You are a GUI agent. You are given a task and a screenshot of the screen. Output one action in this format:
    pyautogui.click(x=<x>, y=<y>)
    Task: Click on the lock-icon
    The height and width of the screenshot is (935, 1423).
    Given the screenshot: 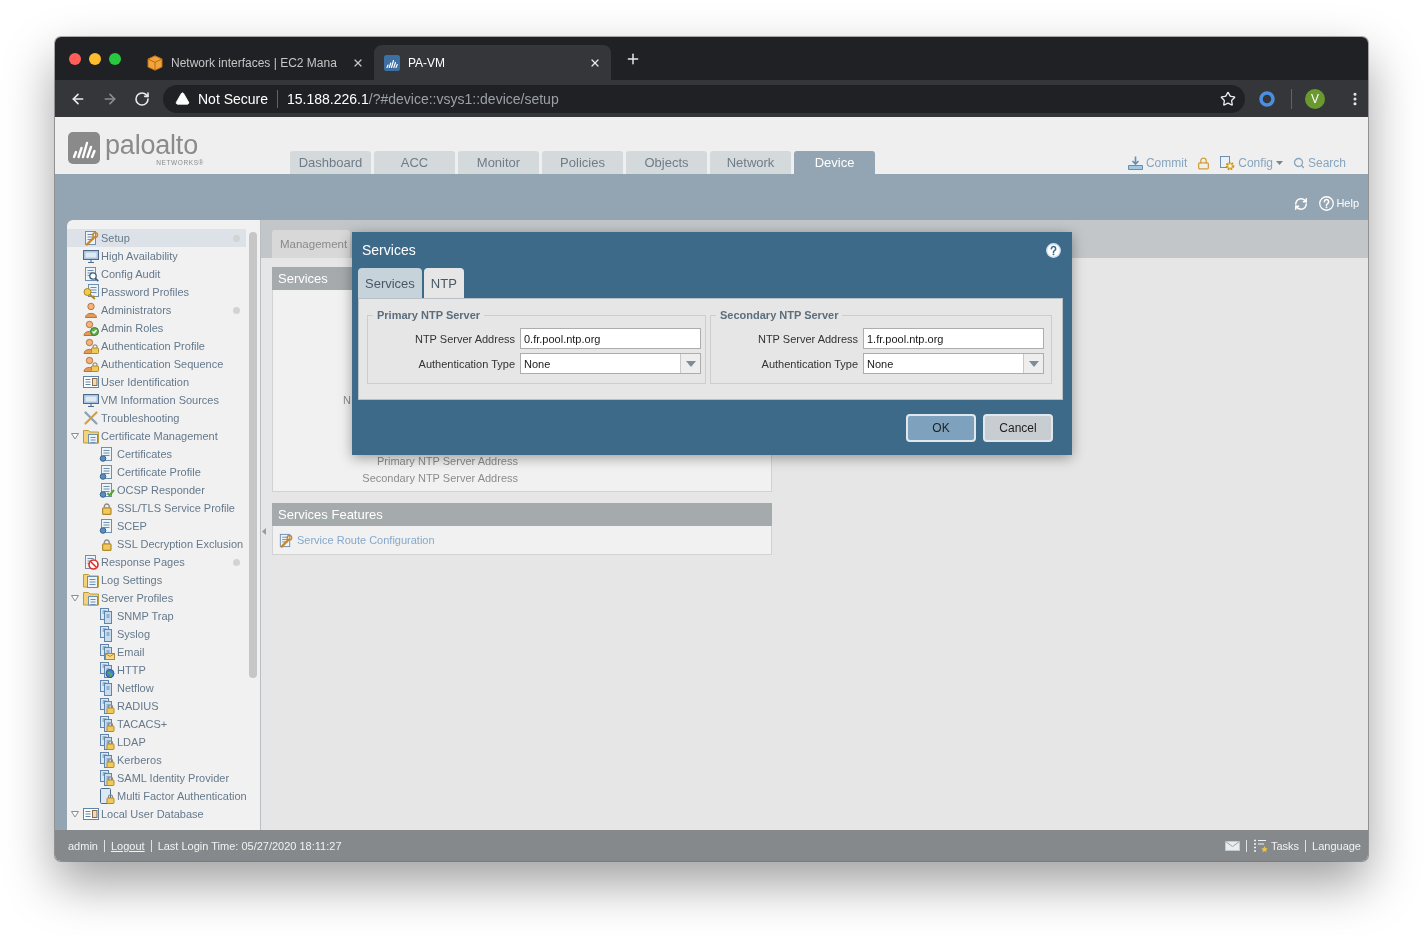 What is the action you would take?
    pyautogui.click(x=1204, y=163)
    